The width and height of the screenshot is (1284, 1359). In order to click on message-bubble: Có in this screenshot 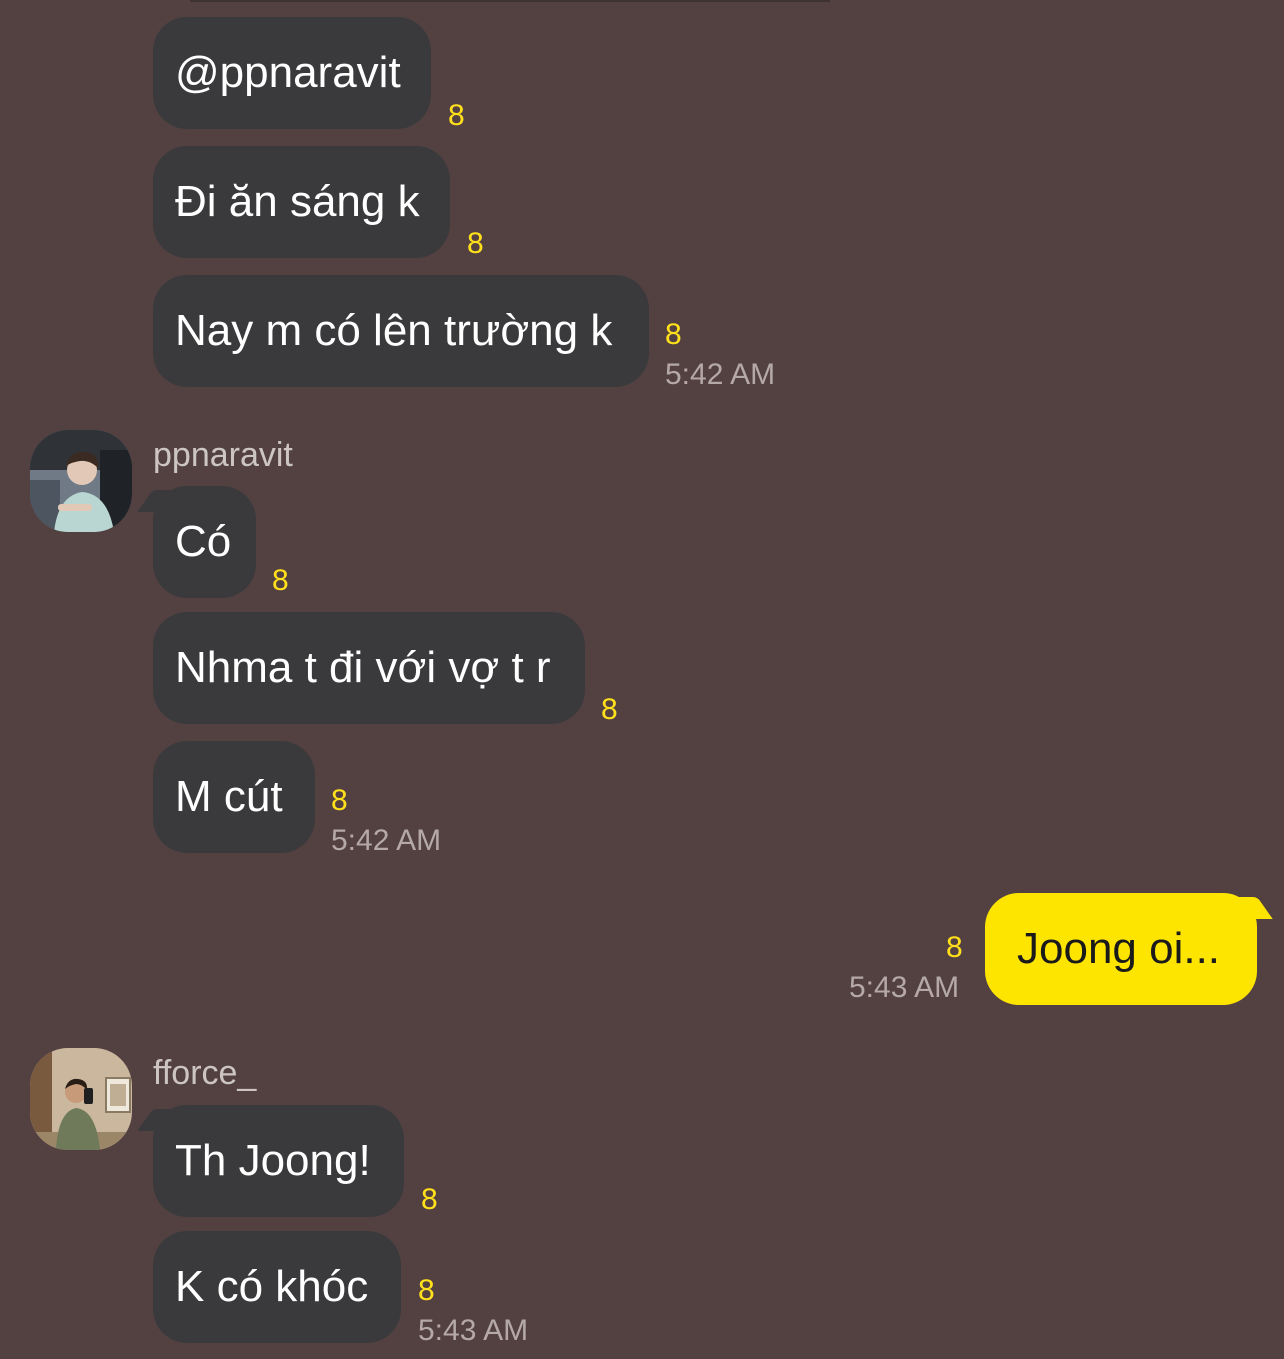, I will do `click(204, 542)`.